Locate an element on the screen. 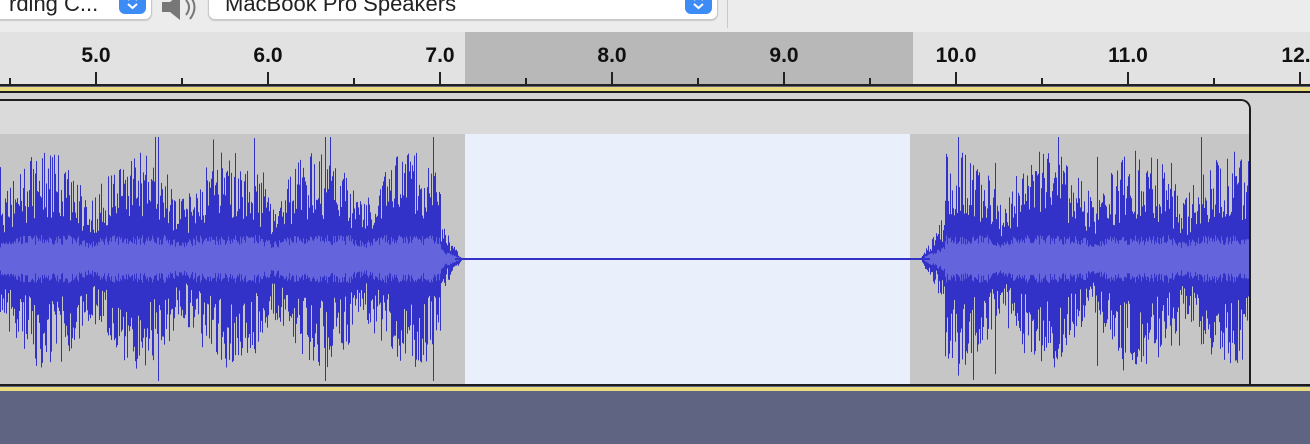 The height and width of the screenshot is (444, 1310). clip-title-bar-selection is located at coordinates (687, 117).